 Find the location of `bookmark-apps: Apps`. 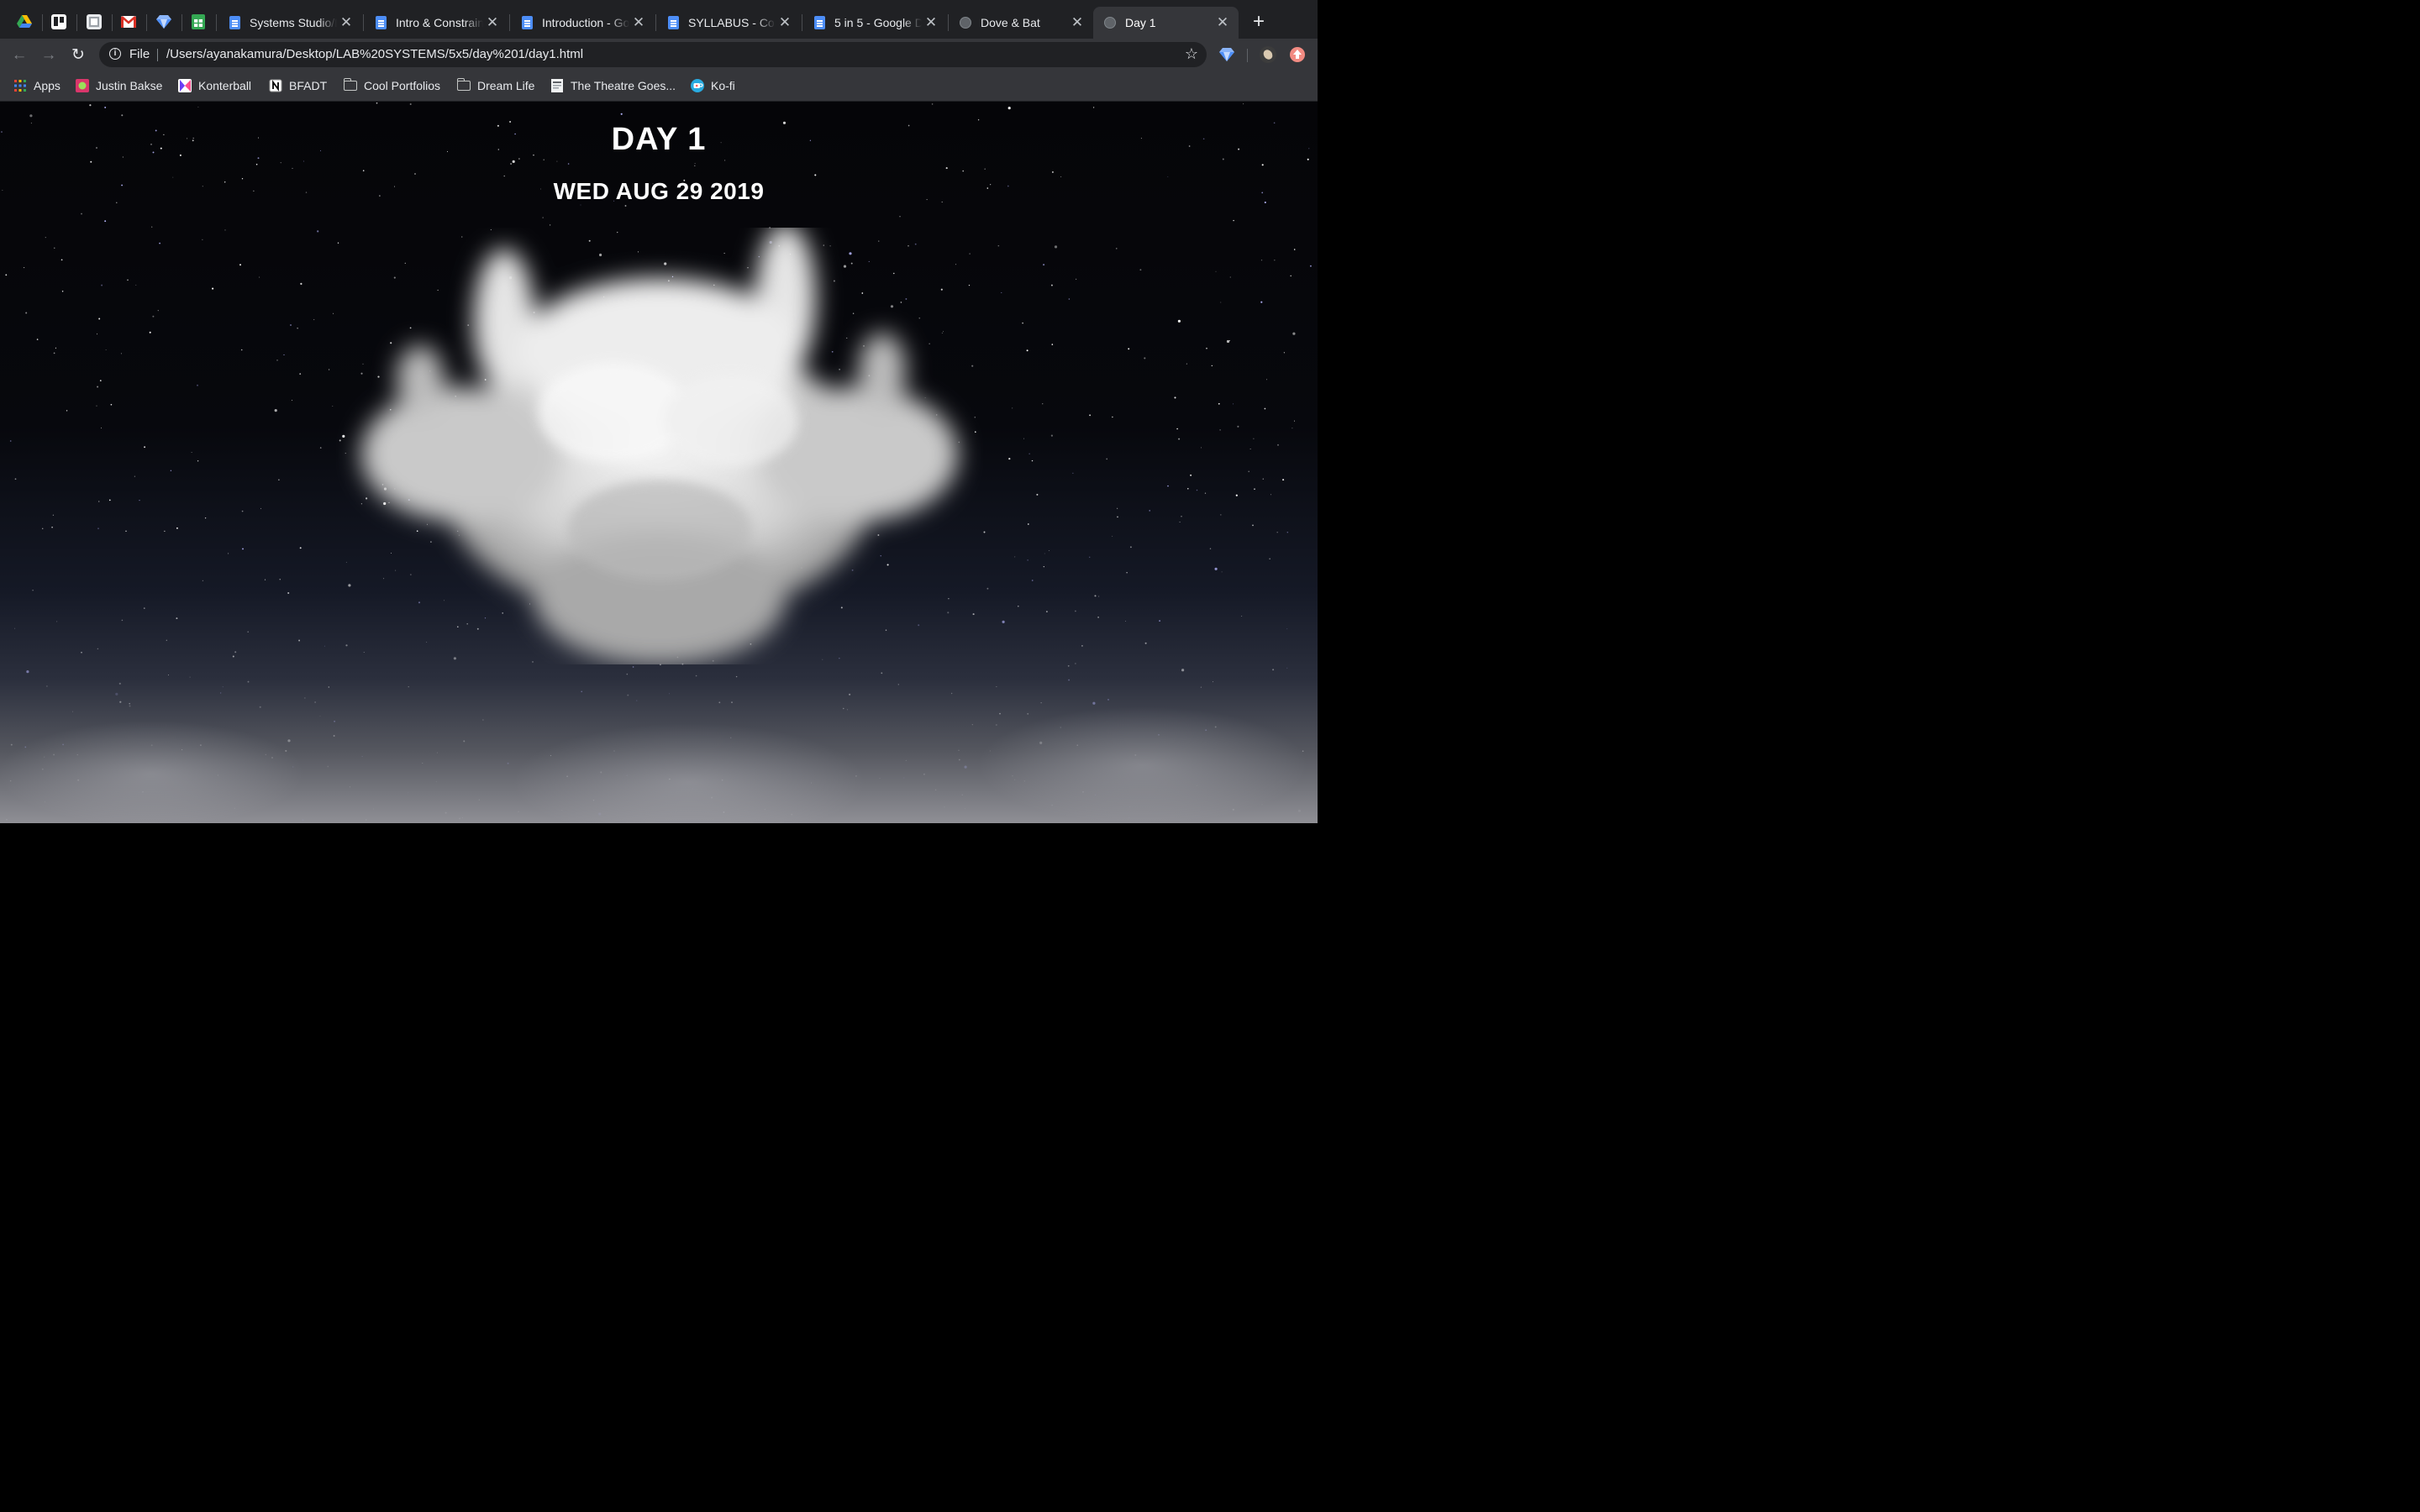

bookmark-apps: Apps is located at coordinates (36, 85).